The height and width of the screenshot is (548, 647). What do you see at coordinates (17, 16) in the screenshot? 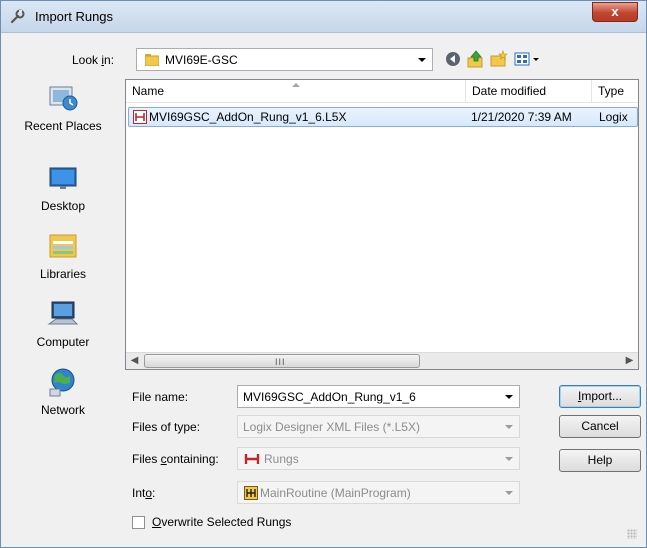
I see `wrench-icon` at bounding box center [17, 16].